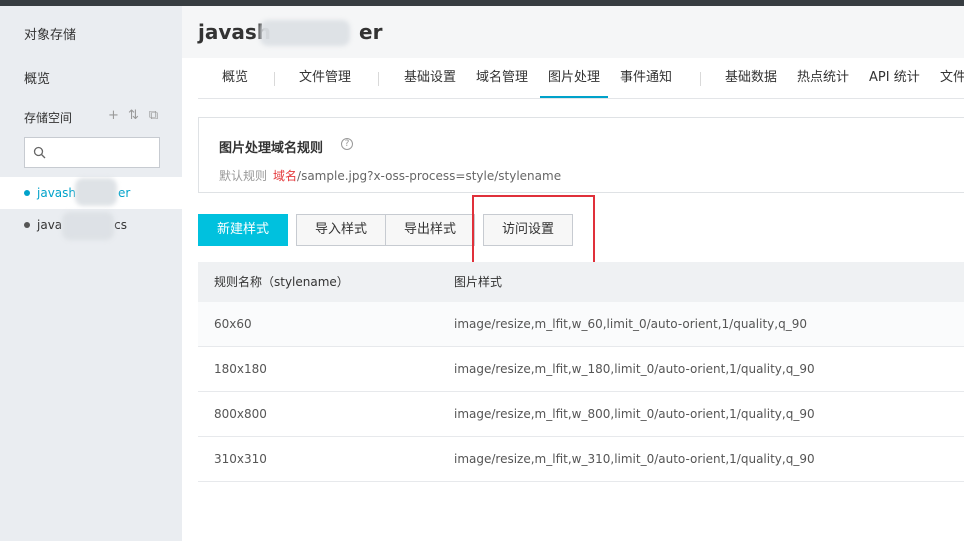 The height and width of the screenshot is (541, 964). Describe the element at coordinates (50, 225) in the screenshot. I see `bucket-name: java` at that location.